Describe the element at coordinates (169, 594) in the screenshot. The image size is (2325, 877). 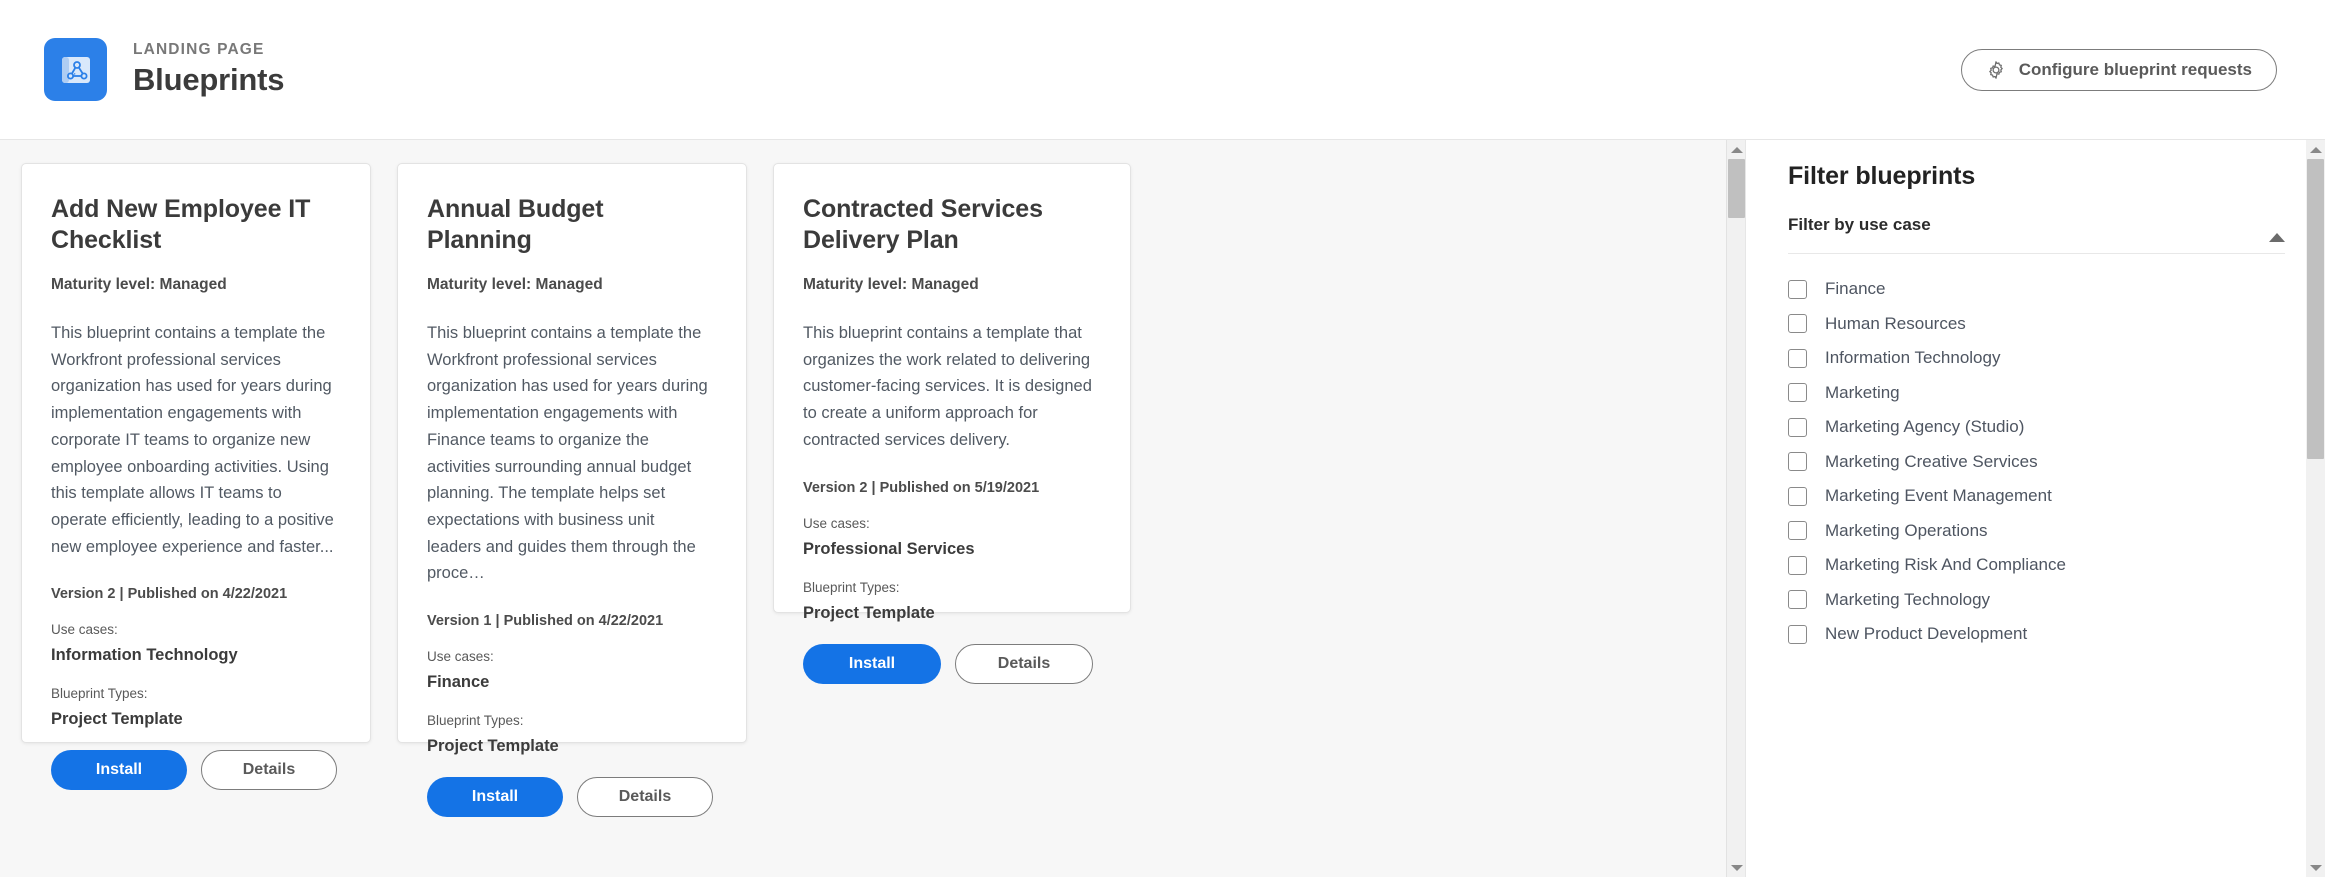
I see `blueprint-version-line: Version 2 | Published on 4/22/2021` at that location.